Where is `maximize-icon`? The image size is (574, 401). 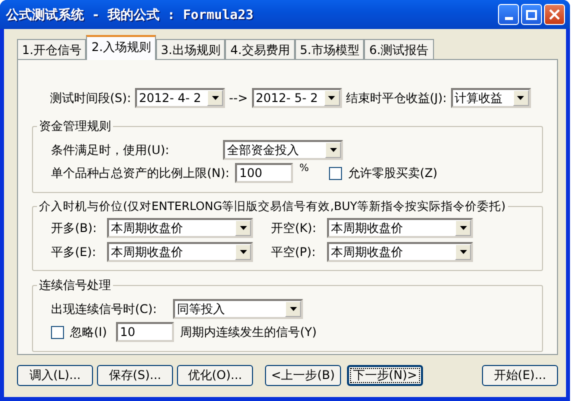 maximize-icon is located at coordinates (531, 15).